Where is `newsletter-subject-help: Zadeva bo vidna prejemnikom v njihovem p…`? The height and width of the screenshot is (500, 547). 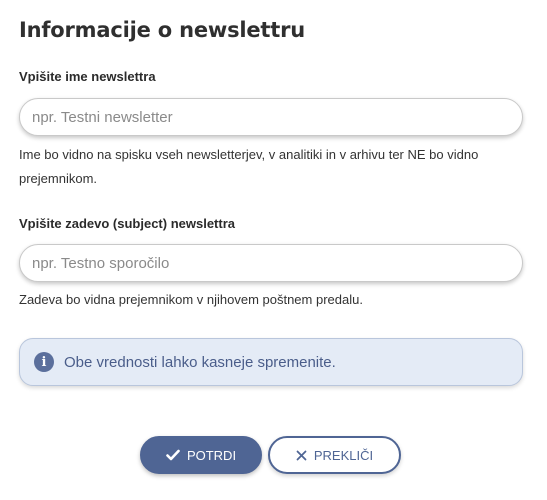 newsletter-subject-help: Zadeva bo vidna prejemnikom v njihovem p… is located at coordinates (191, 299).